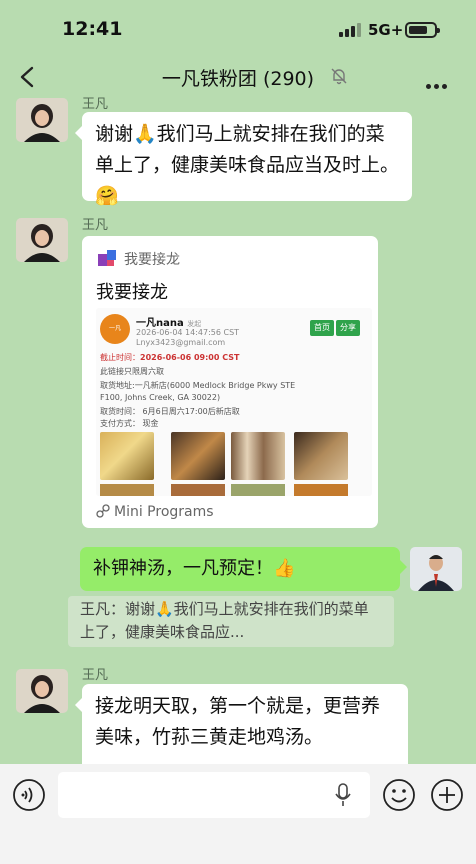  I want to click on message-input, so click(214, 795).